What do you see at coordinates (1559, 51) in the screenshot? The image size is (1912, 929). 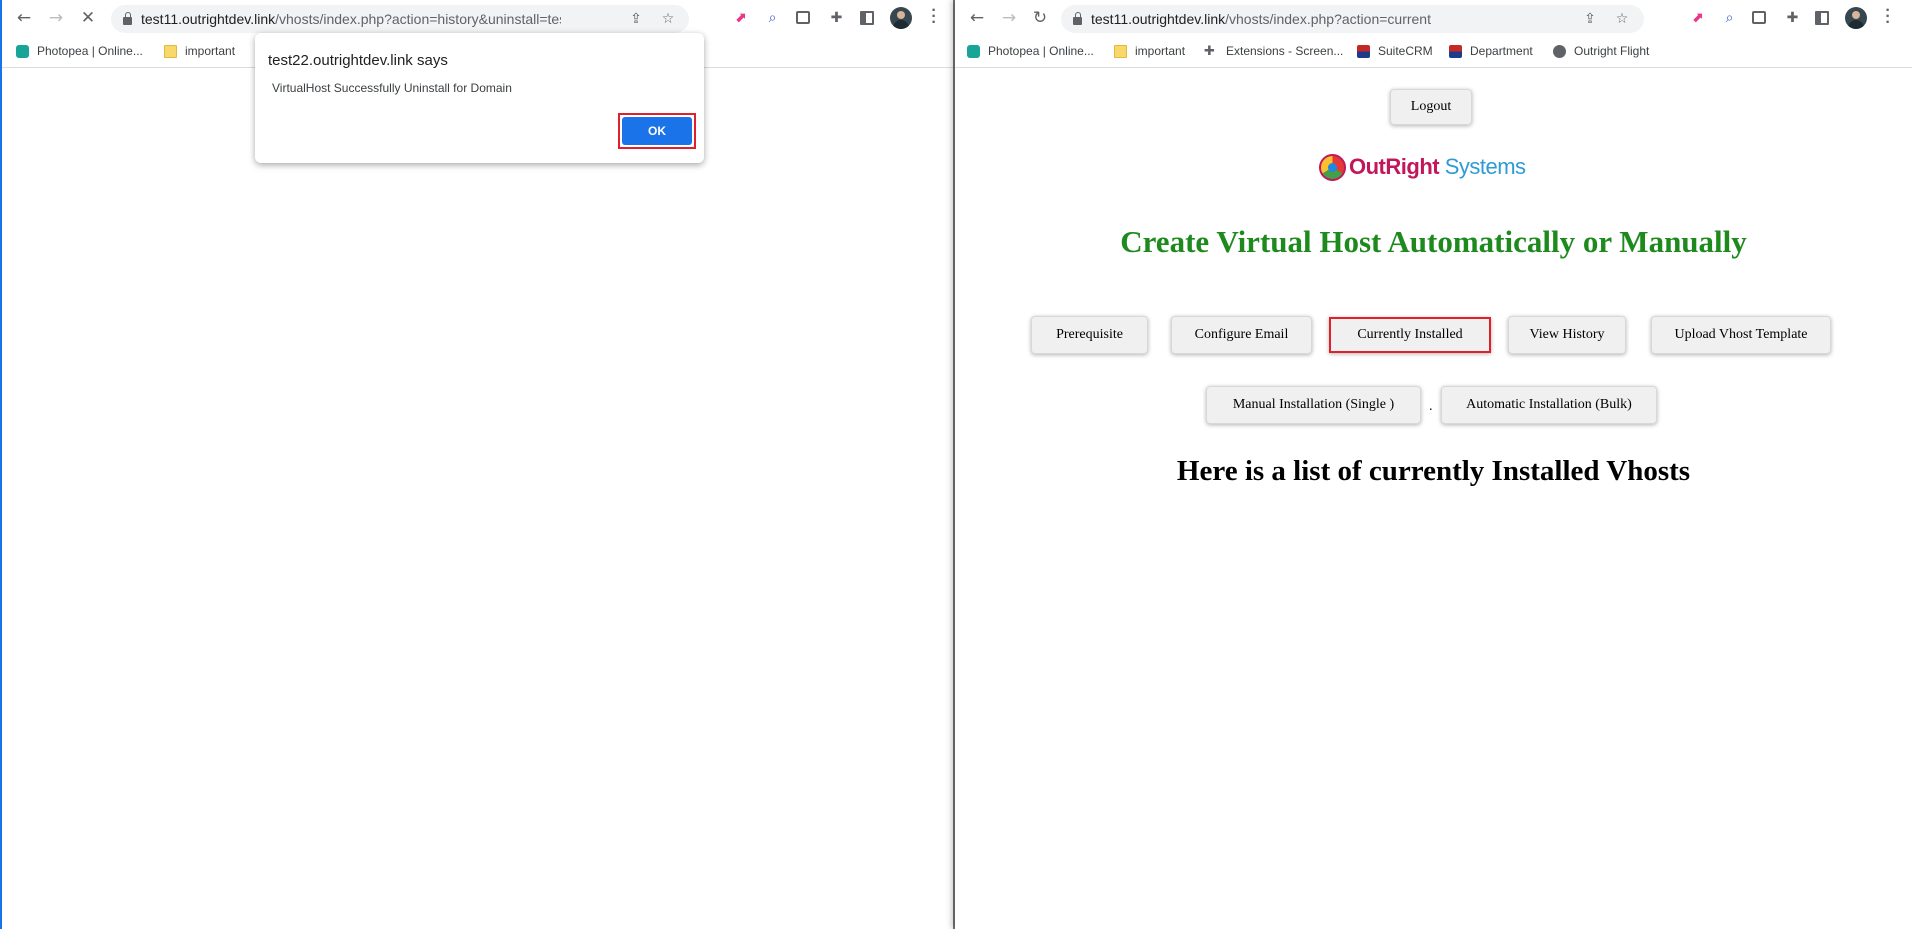 I see `globe-icon` at bounding box center [1559, 51].